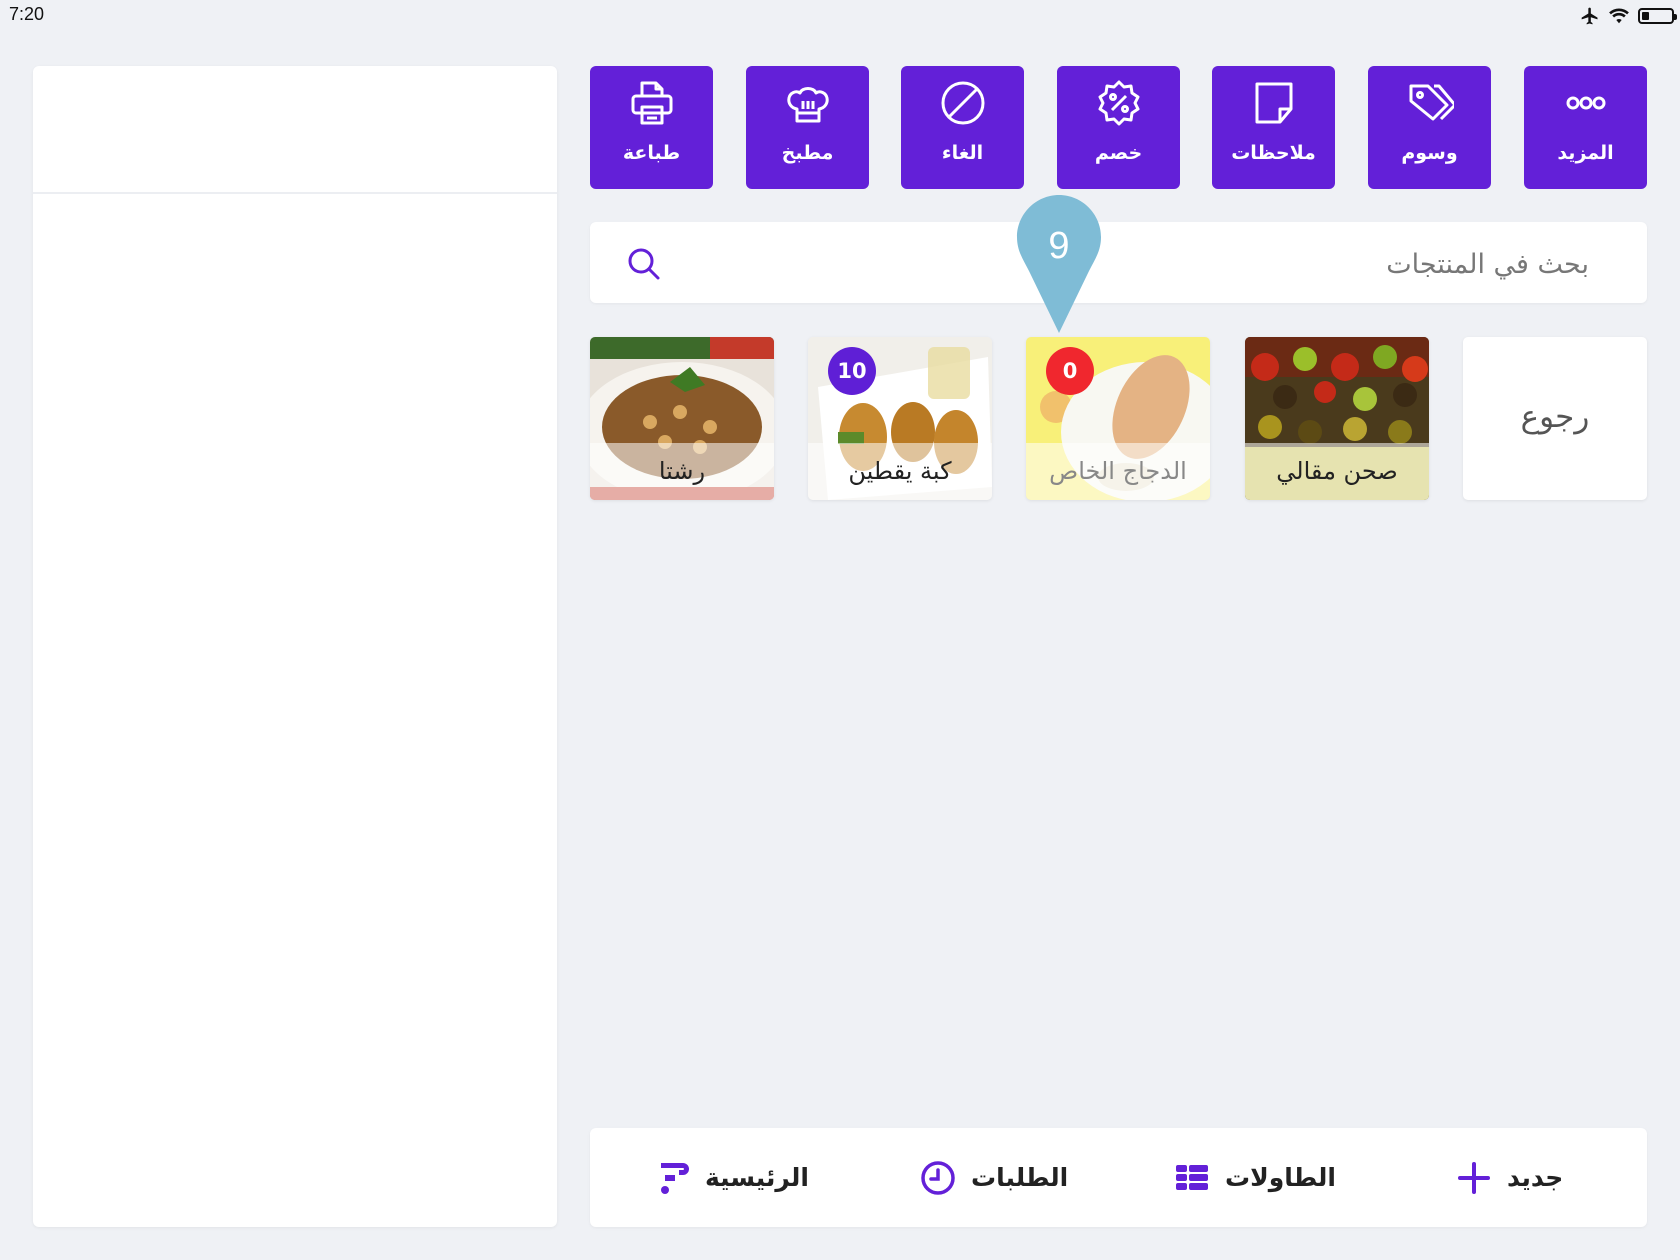 The height and width of the screenshot is (1260, 1680). Describe the element at coordinates (1070, 371) in the screenshot. I see `stock-badge: 0` at that location.